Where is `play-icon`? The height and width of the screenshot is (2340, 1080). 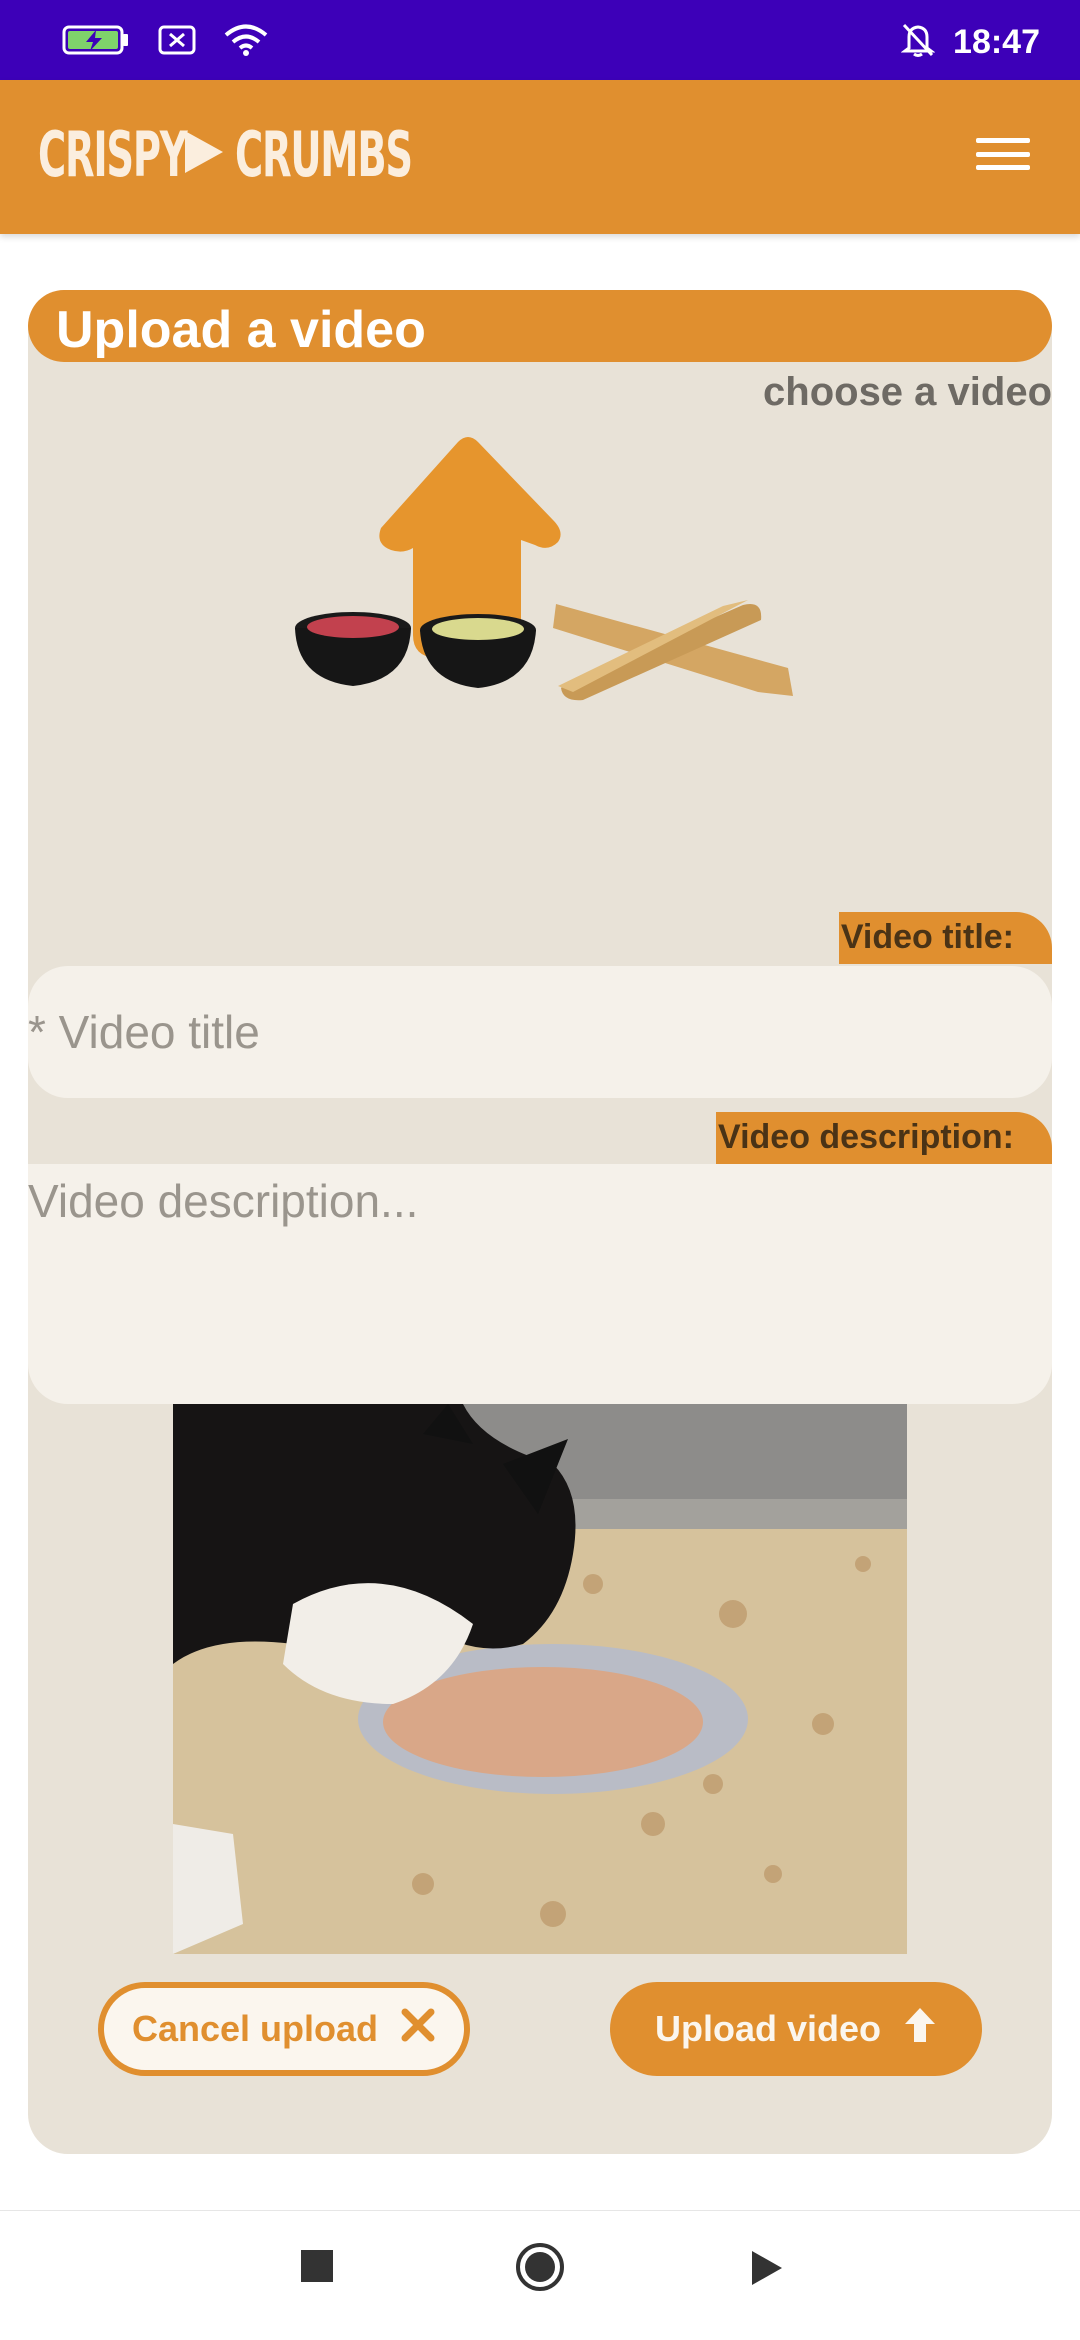
play-icon is located at coordinates (204, 154).